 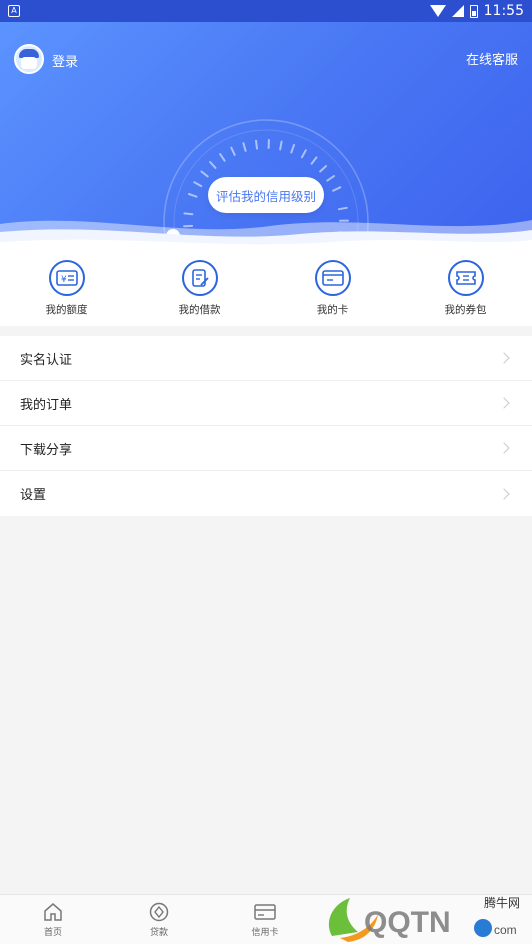 What do you see at coordinates (266, 493) in the screenshot?
I see `menu-item-settings: 设置` at bounding box center [266, 493].